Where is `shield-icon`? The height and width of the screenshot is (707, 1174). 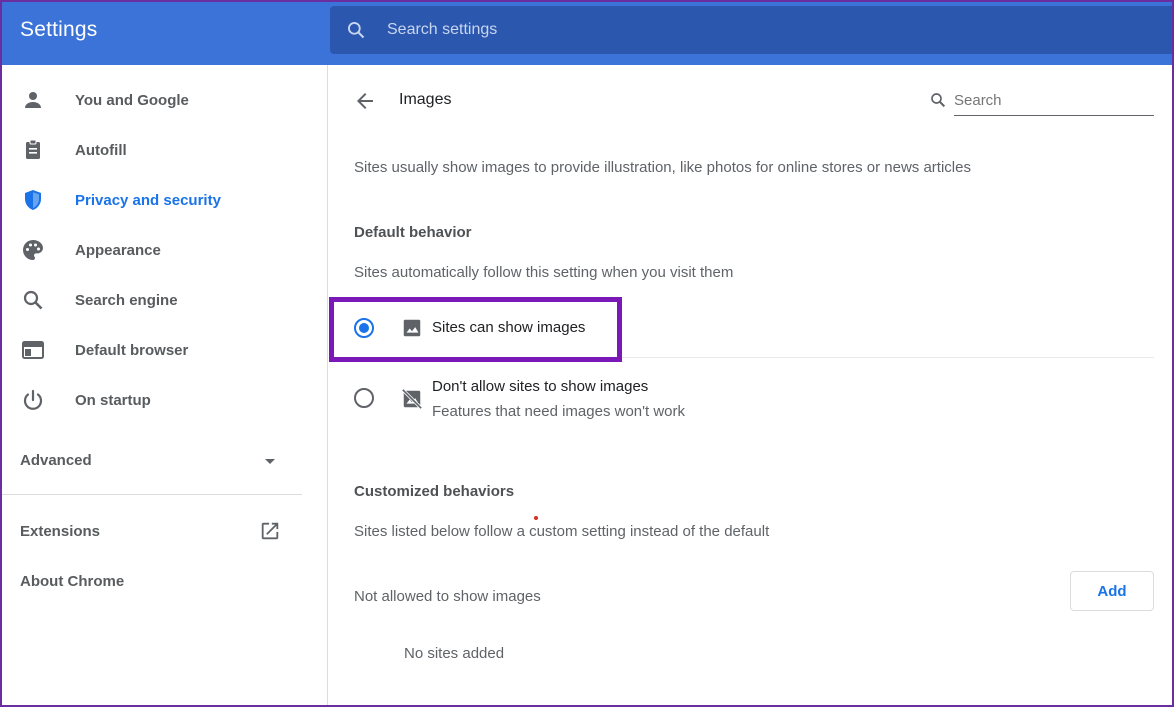 shield-icon is located at coordinates (33, 200).